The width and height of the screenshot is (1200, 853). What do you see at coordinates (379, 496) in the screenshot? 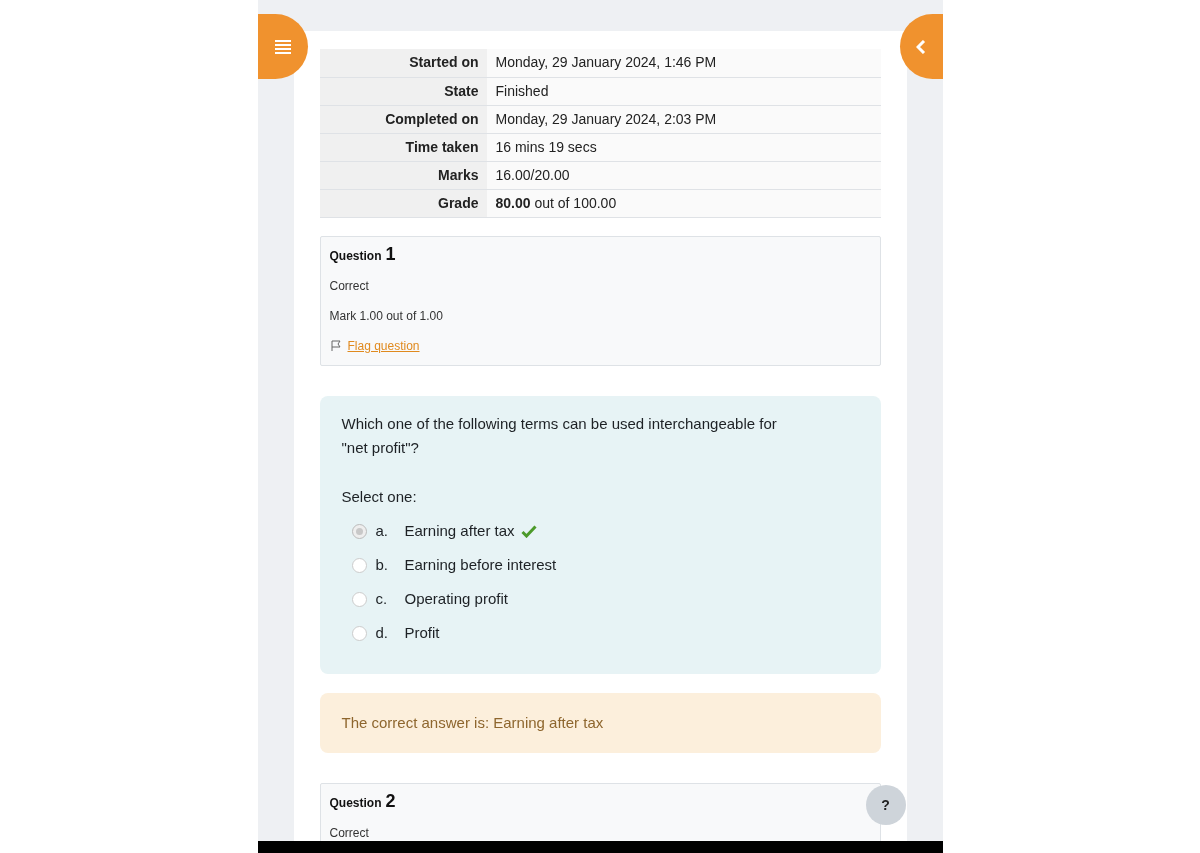
I see `select-label: Select one:` at bounding box center [379, 496].